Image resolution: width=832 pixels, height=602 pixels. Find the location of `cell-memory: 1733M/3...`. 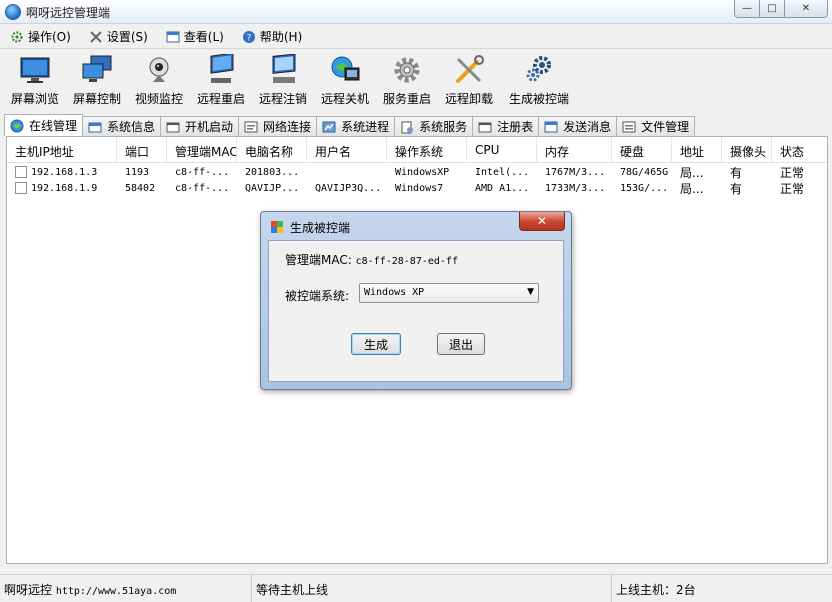

cell-memory: 1733M/3... is located at coordinates (575, 188).